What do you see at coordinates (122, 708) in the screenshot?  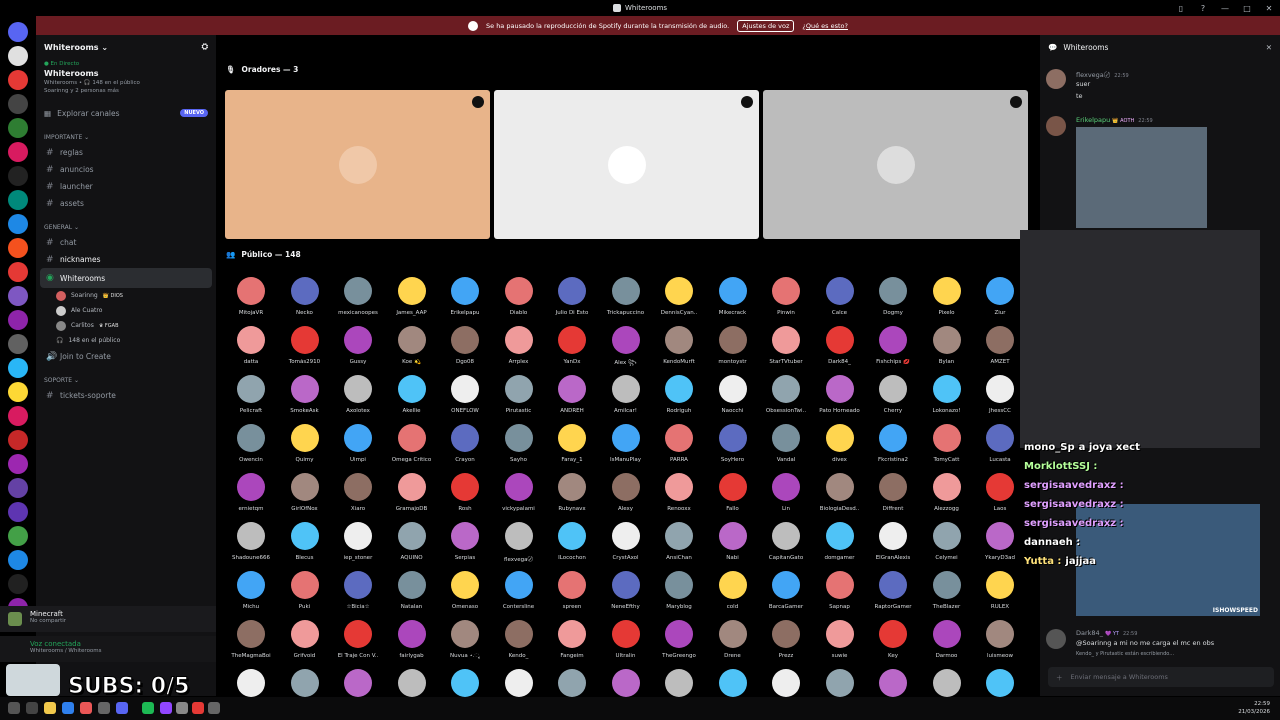 I see `discord-taskbar-icon` at bounding box center [122, 708].